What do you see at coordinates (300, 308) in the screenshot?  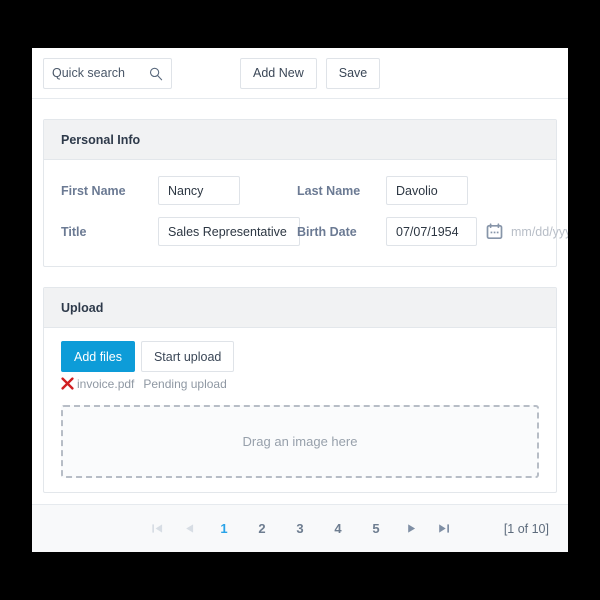 I see `upload-header: Upload` at bounding box center [300, 308].